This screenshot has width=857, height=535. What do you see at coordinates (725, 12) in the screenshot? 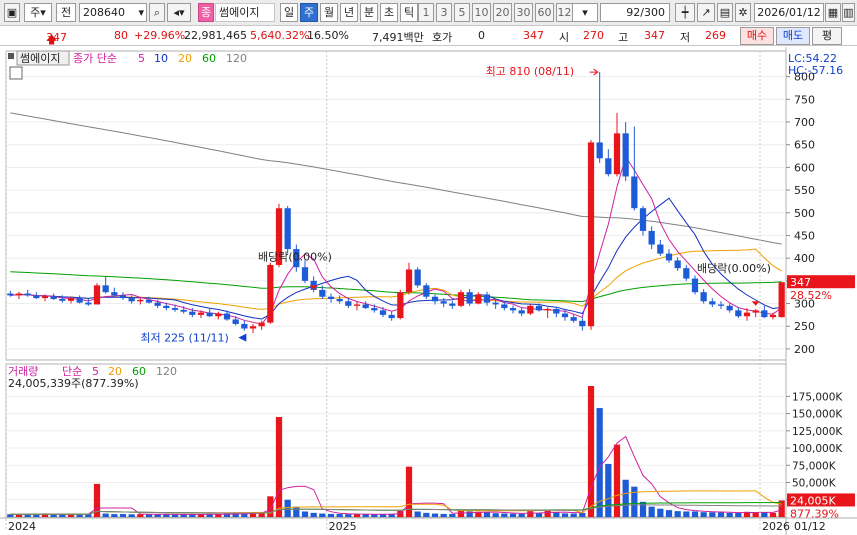
I see `save-icon: ▤` at bounding box center [725, 12].